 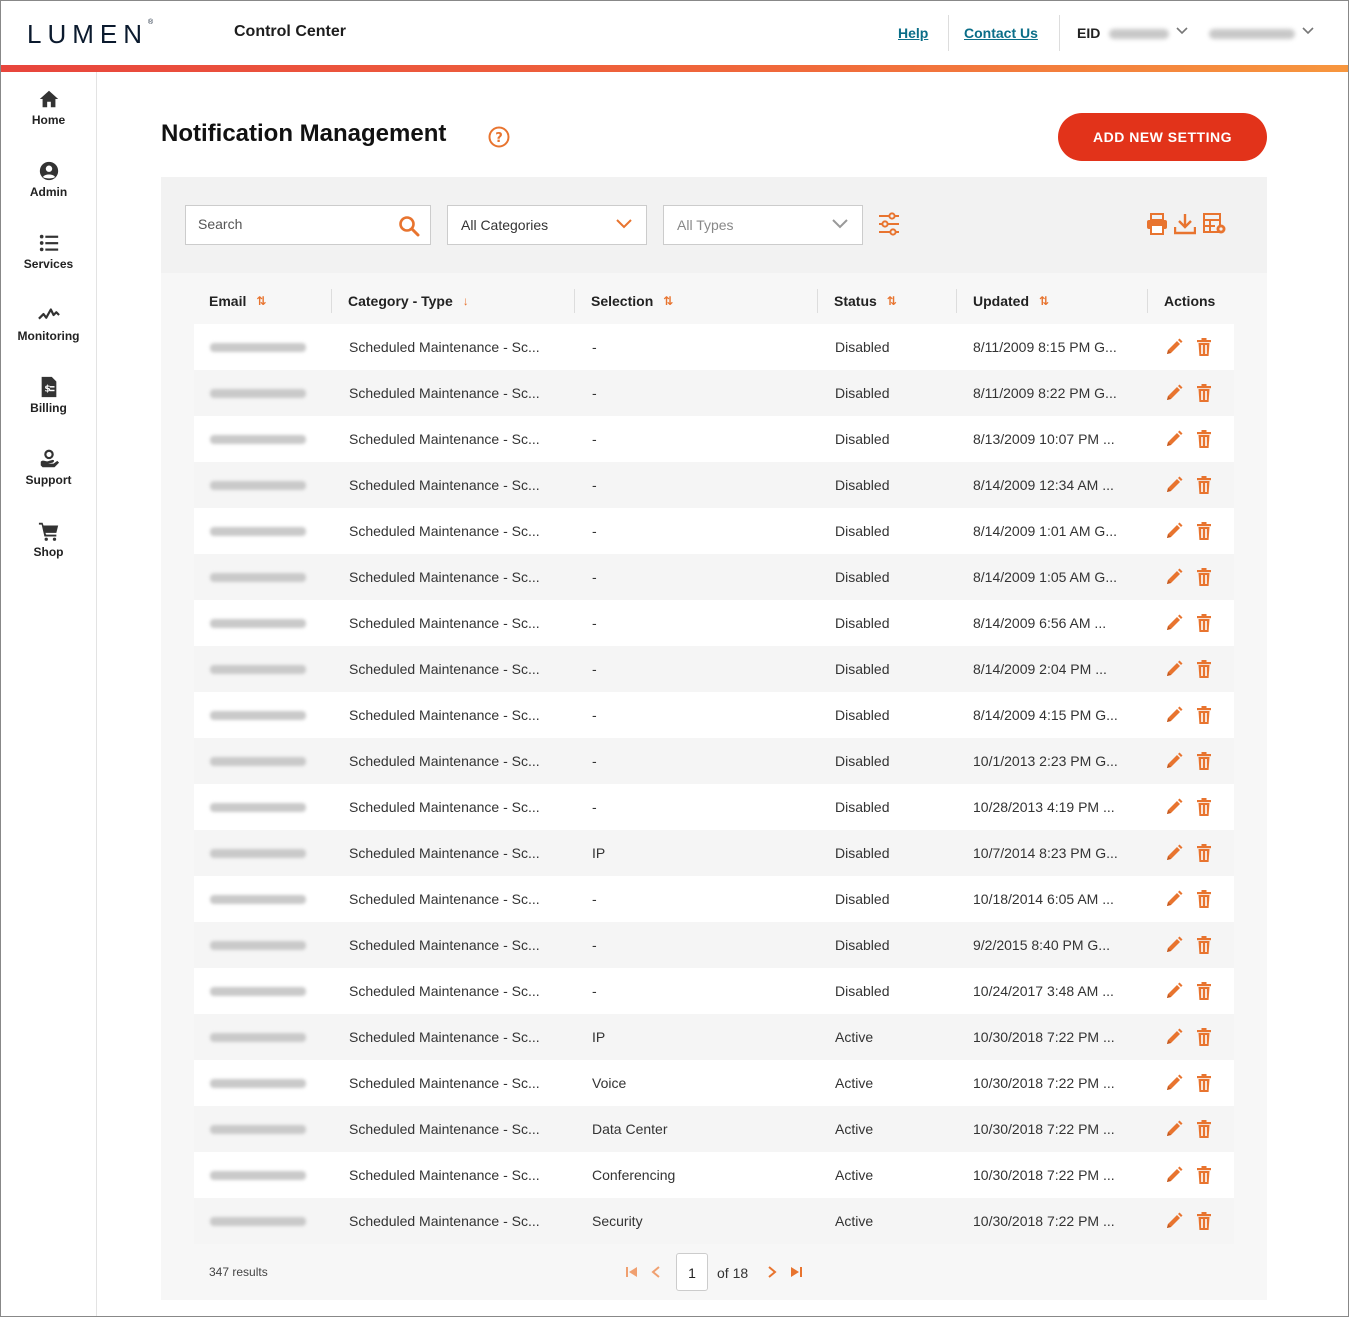 I want to click on eid-chevron-down-icon, so click(x=1182, y=31).